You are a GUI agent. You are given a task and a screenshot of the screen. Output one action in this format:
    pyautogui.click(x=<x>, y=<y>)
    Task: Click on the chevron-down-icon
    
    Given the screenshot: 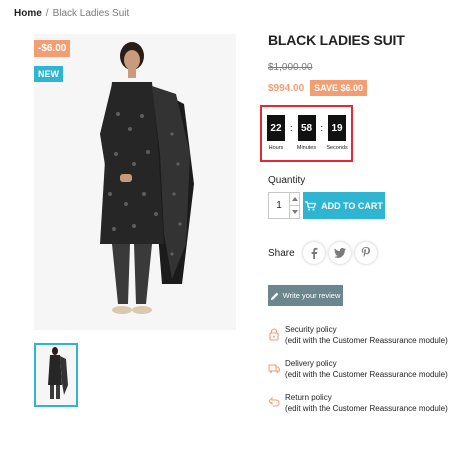 What is the action you would take?
    pyautogui.click(x=294, y=212)
    